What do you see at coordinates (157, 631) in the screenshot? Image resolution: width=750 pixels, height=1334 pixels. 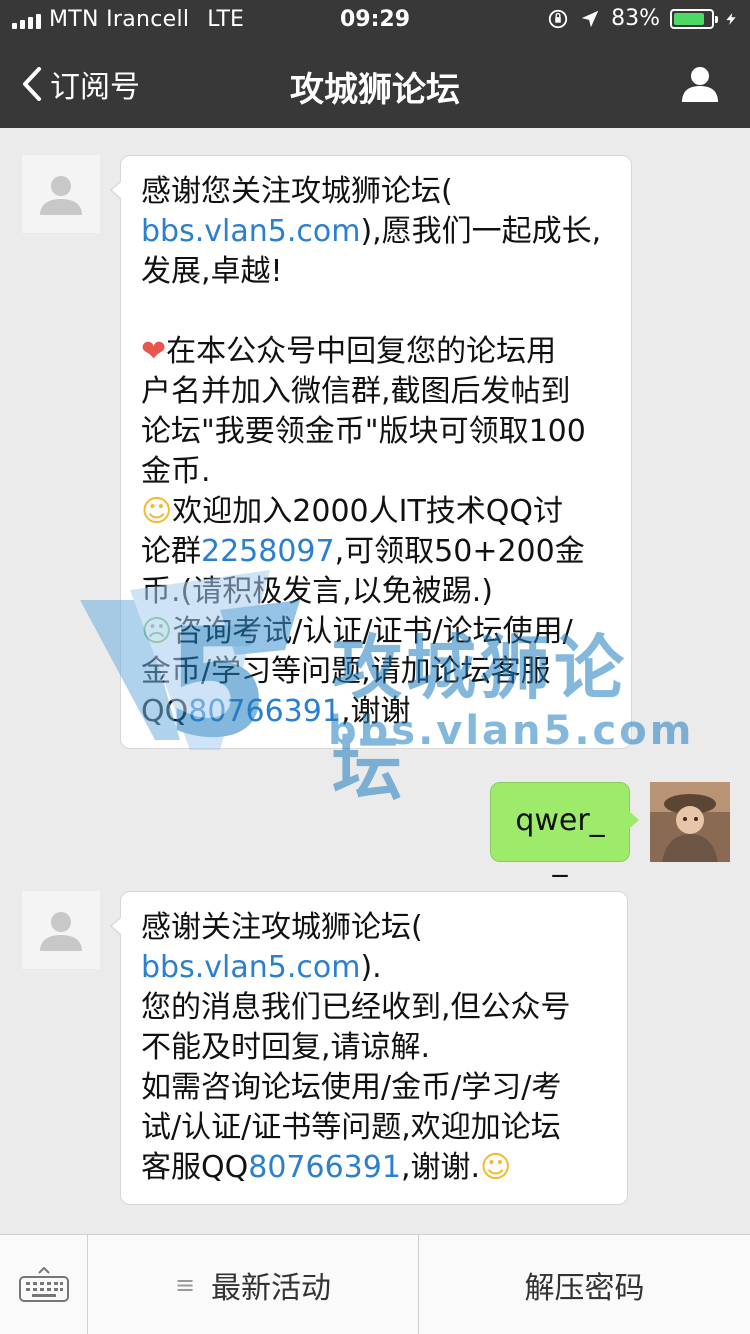 I see `tongue-emoji-icon: ☹` at bounding box center [157, 631].